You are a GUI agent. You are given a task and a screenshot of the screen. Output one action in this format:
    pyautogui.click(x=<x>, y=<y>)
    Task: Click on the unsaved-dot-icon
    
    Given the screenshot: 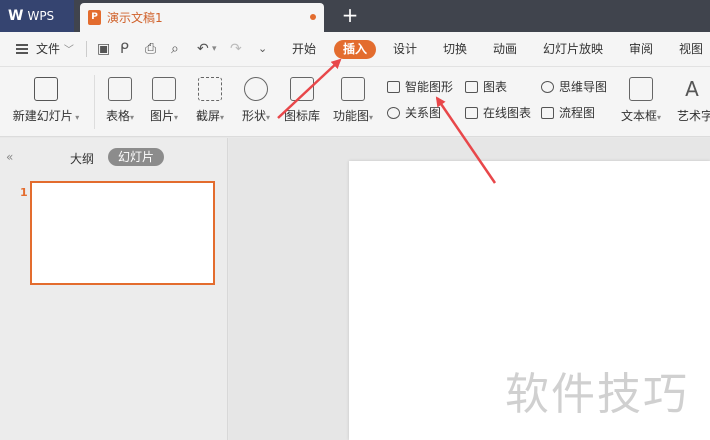 What is the action you would take?
    pyautogui.click(x=313, y=17)
    